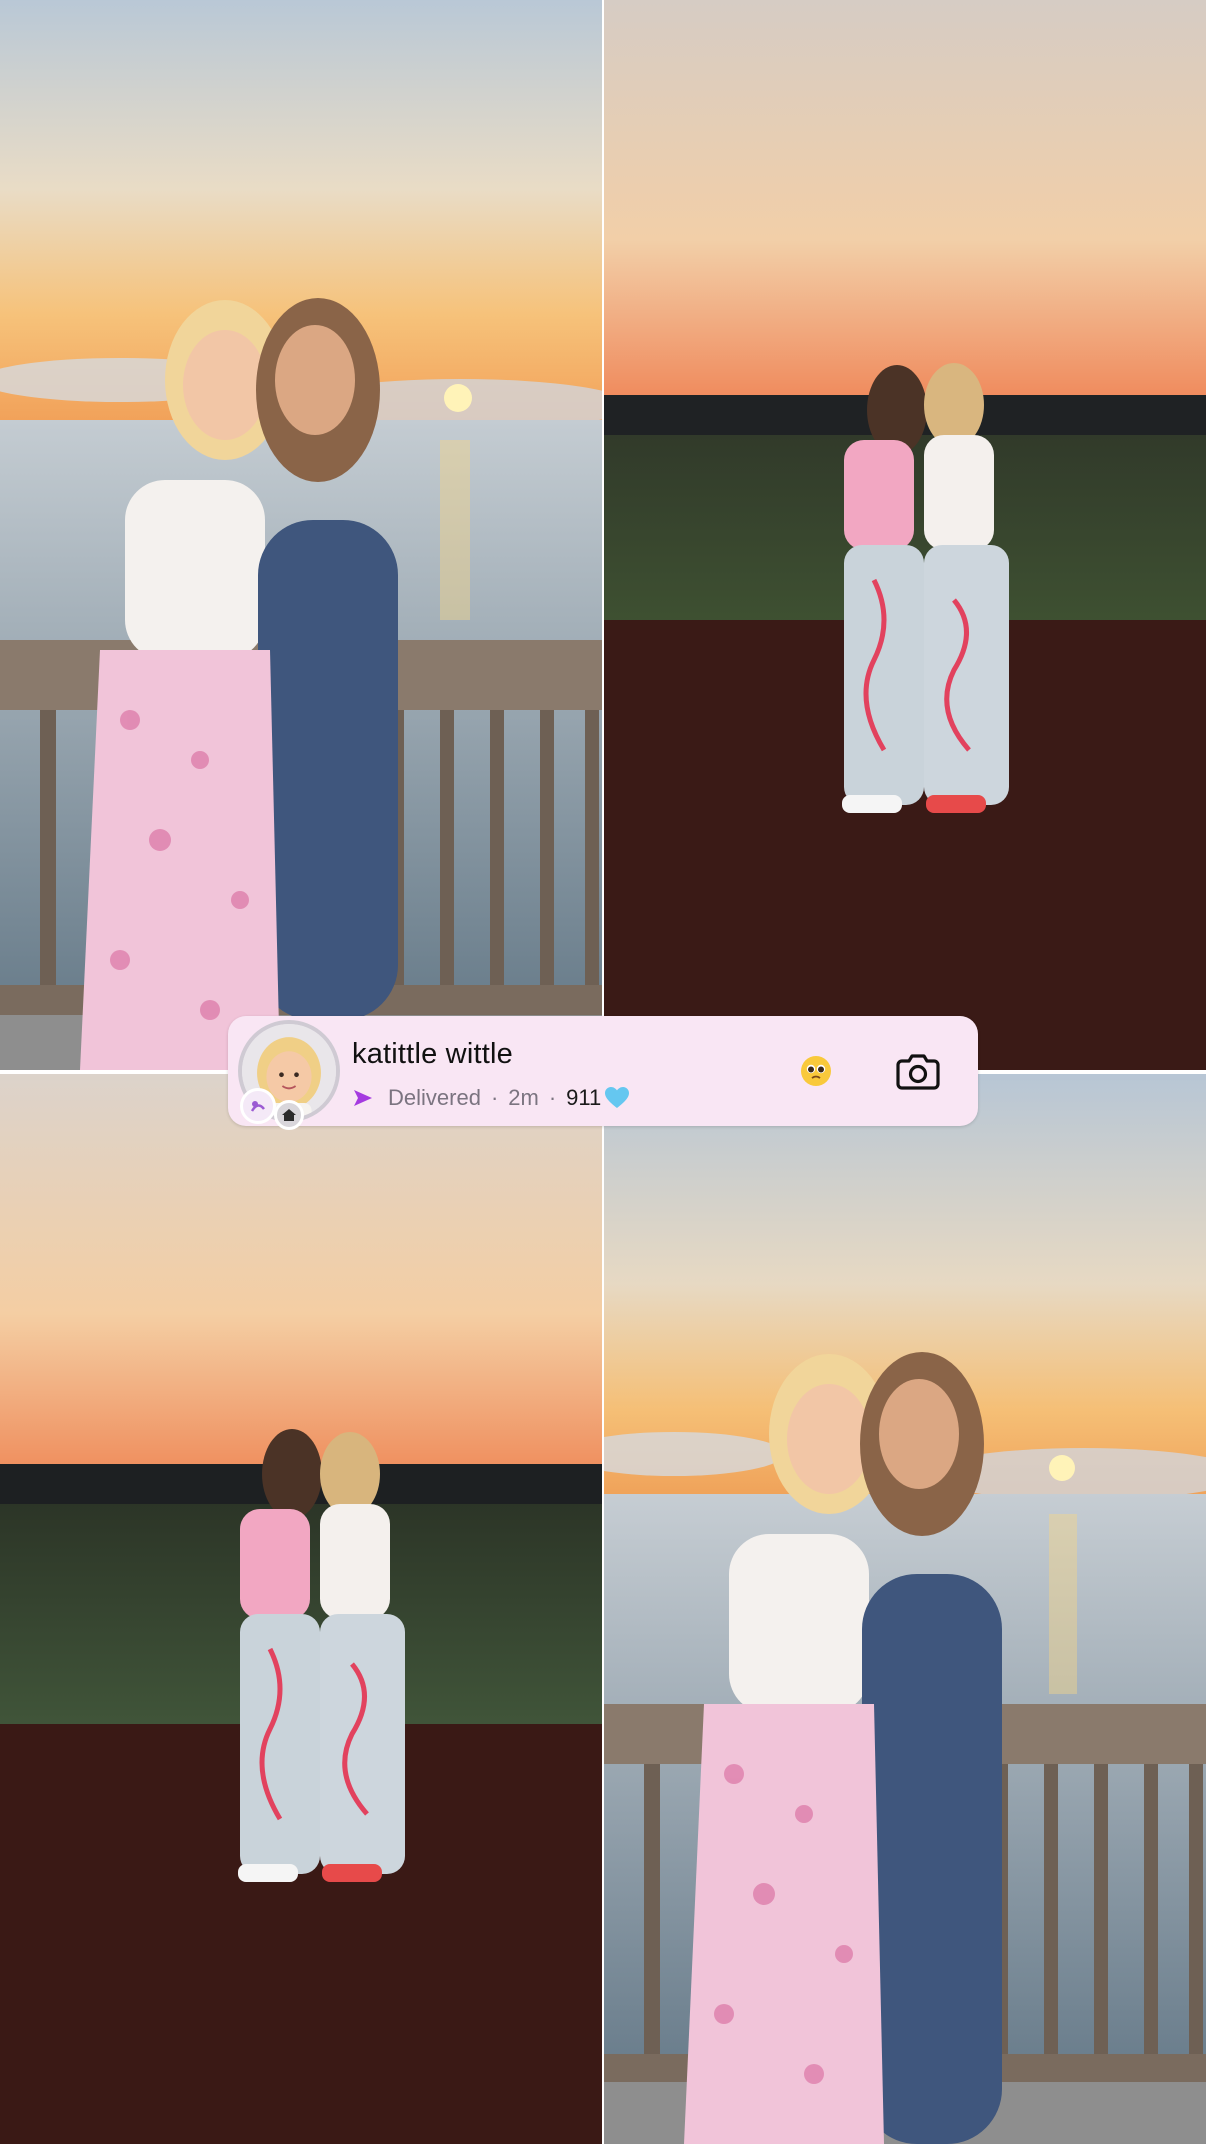 The image size is (1206, 2144). I want to click on streak-count: 911, so click(584, 1097).